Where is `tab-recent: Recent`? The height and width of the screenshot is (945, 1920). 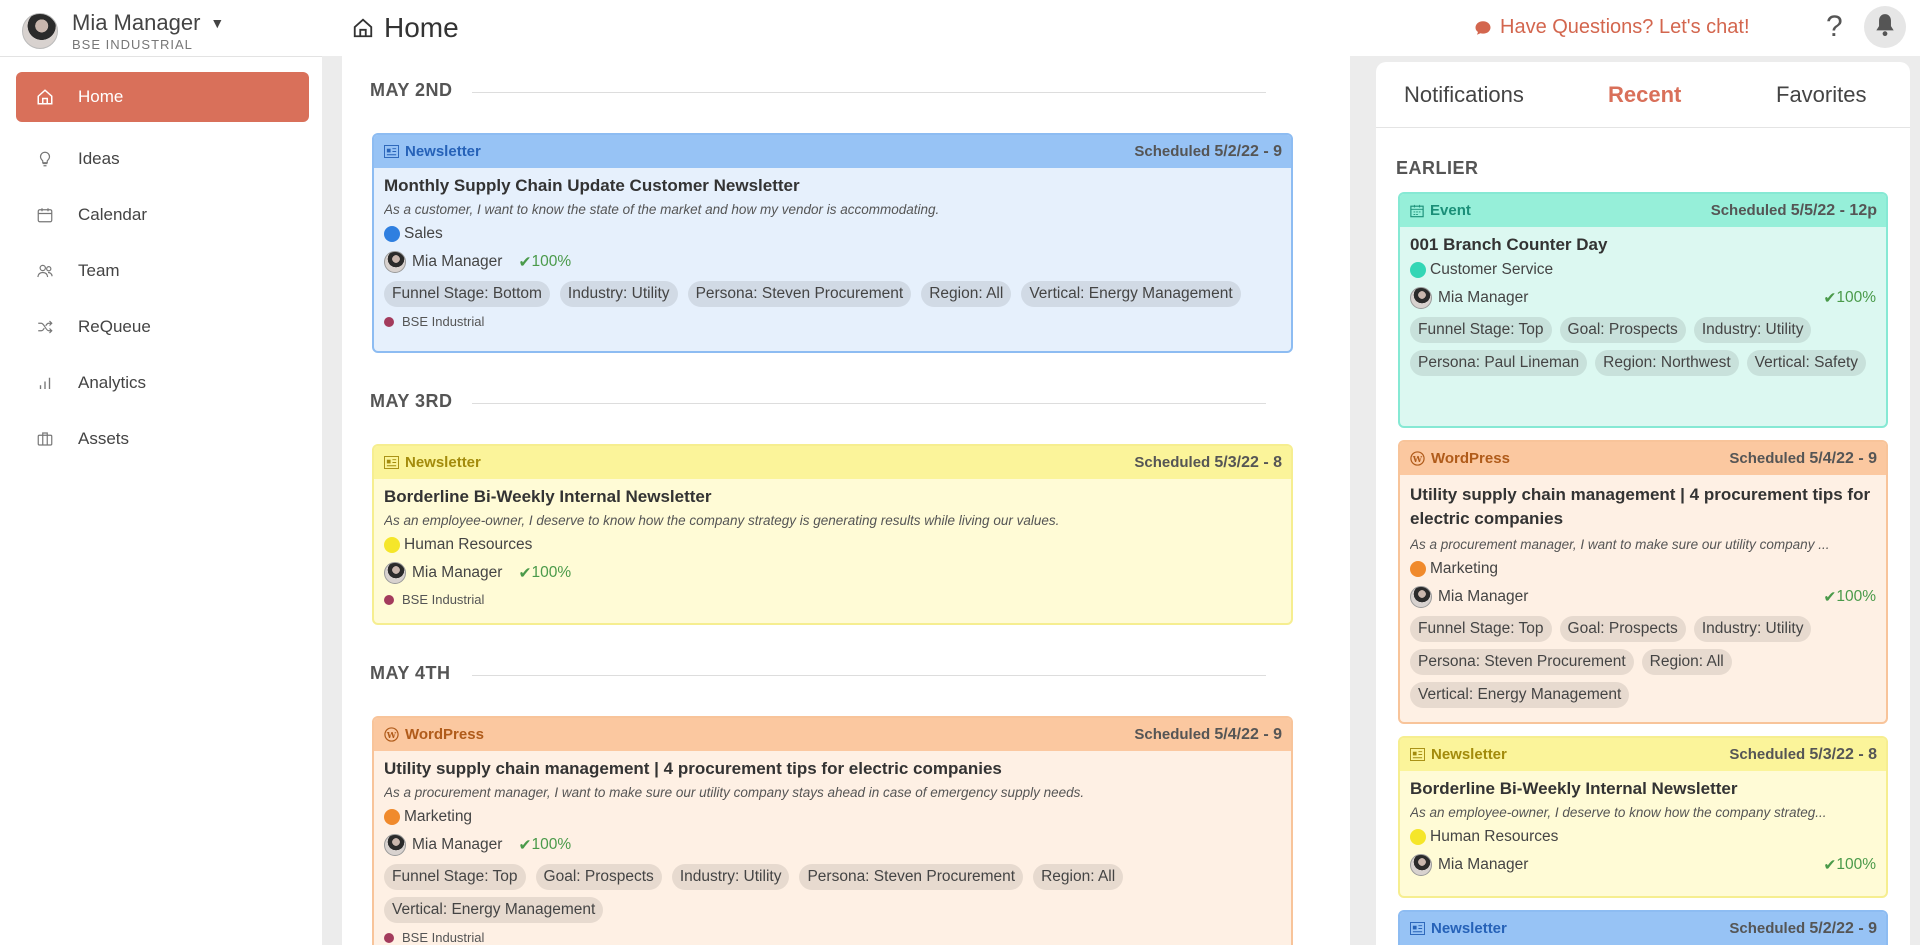
tab-recent: Recent is located at coordinates (1644, 95).